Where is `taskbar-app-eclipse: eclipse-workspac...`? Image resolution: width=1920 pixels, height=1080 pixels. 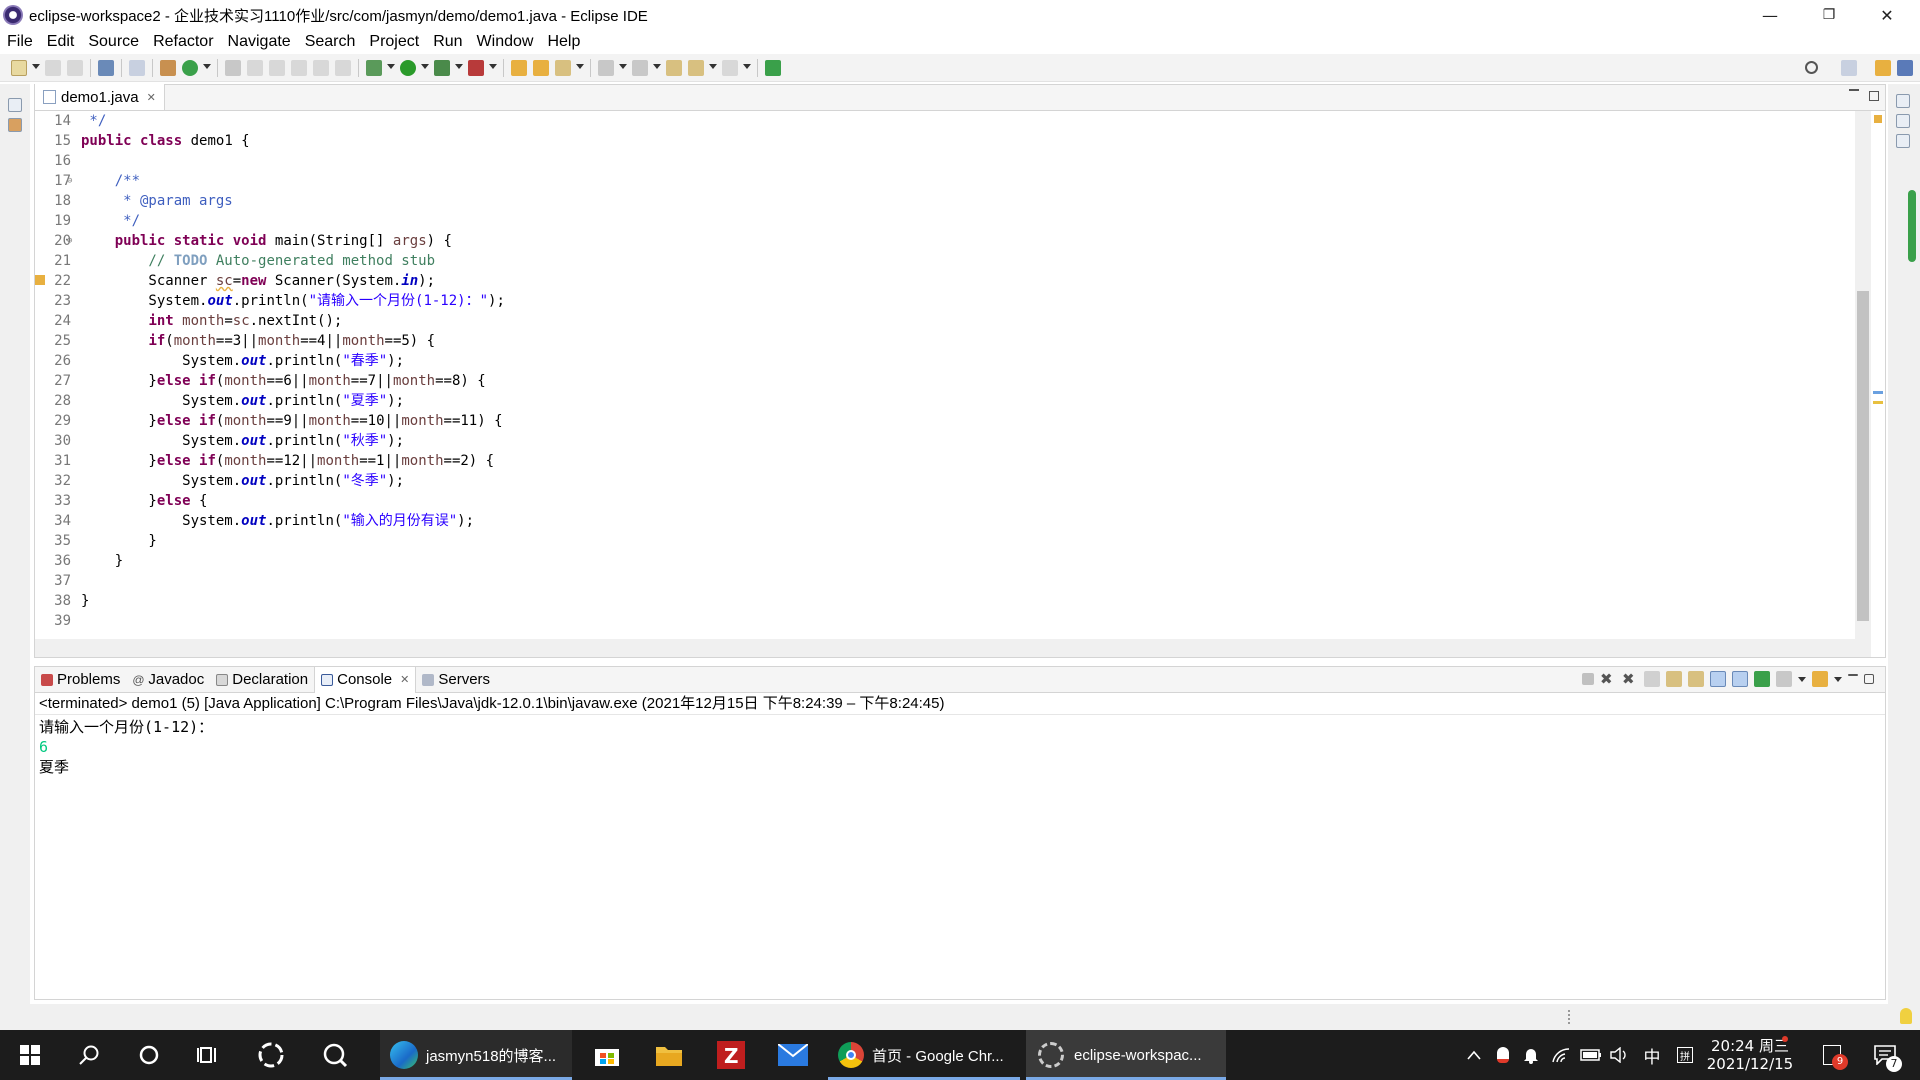
taskbar-app-eclipse: eclipse-workspac... is located at coordinates (1126, 1055).